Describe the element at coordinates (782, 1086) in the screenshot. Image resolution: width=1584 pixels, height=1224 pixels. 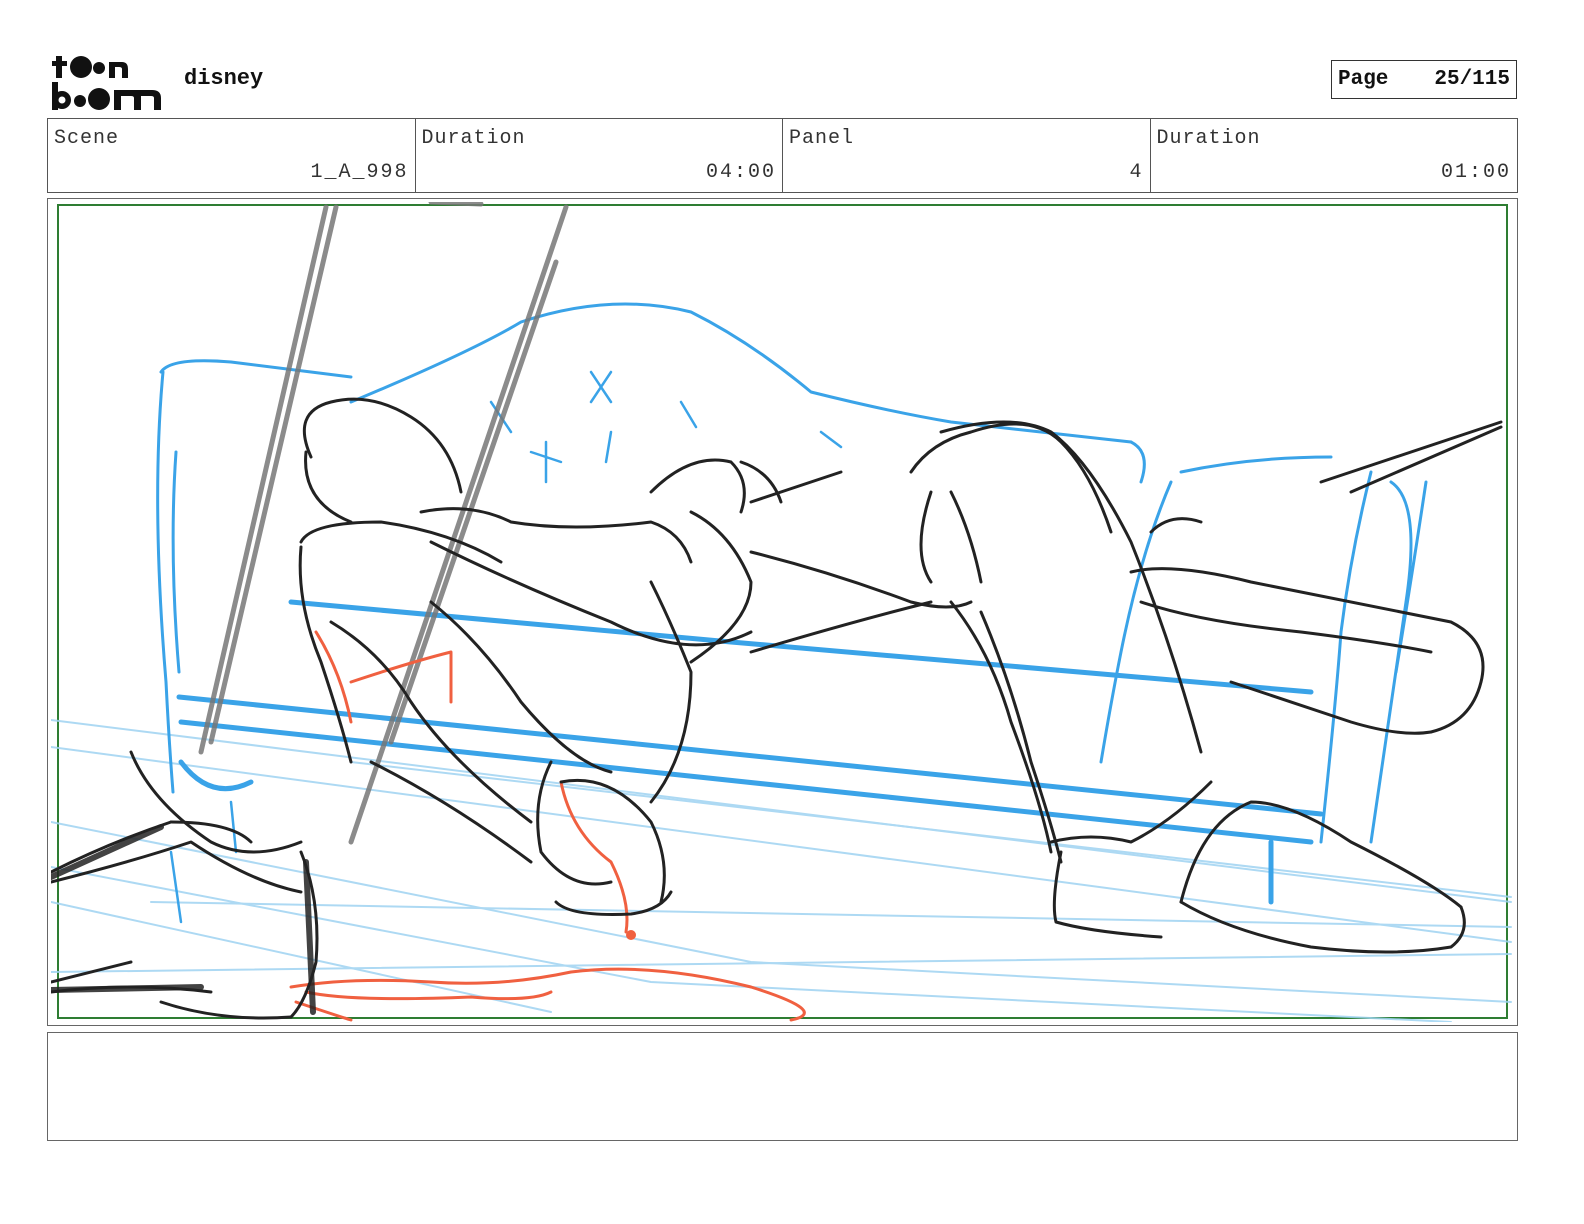
I see `panel-notes-box` at that location.